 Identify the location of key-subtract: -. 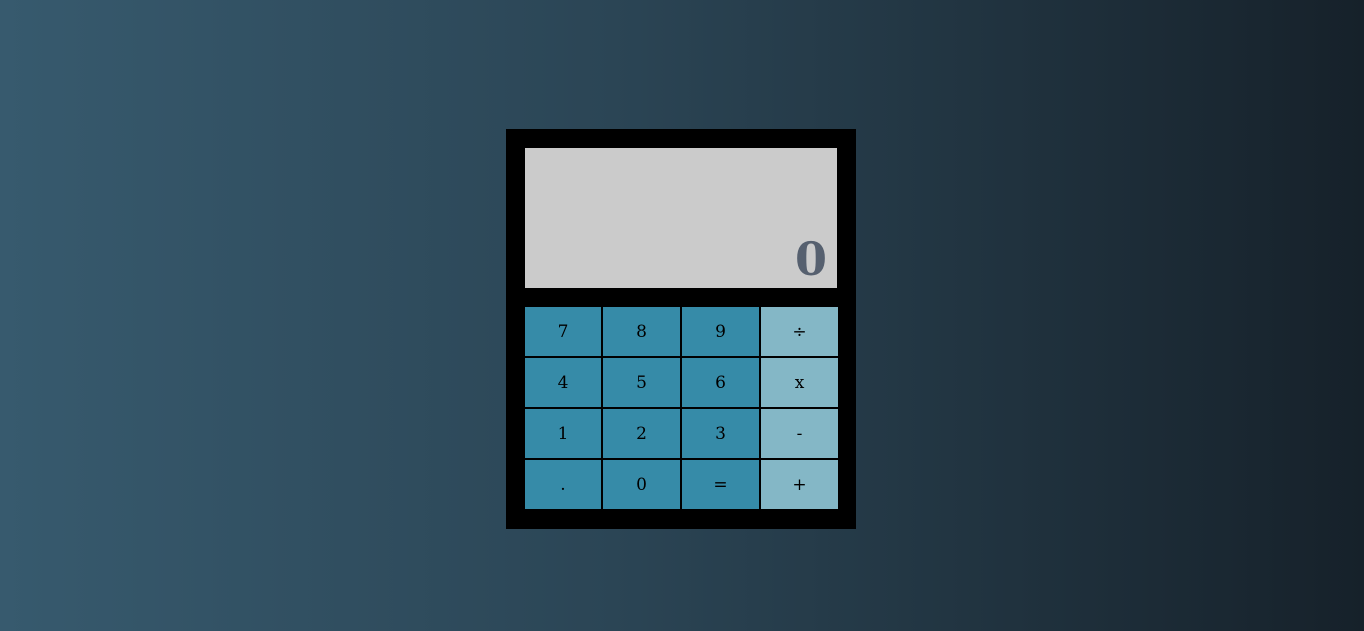
(799, 433).